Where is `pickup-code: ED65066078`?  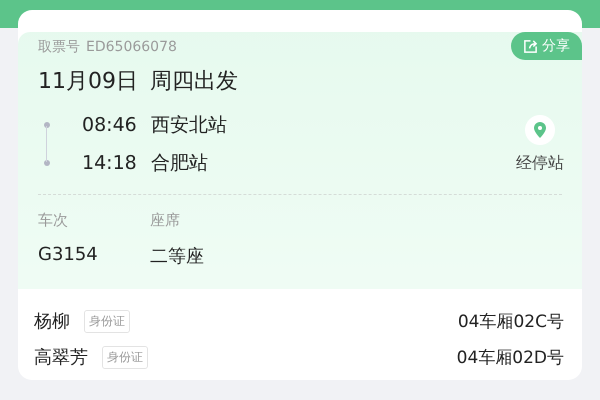
pickup-code: ED65066078 is located at coordinates (131, 47).